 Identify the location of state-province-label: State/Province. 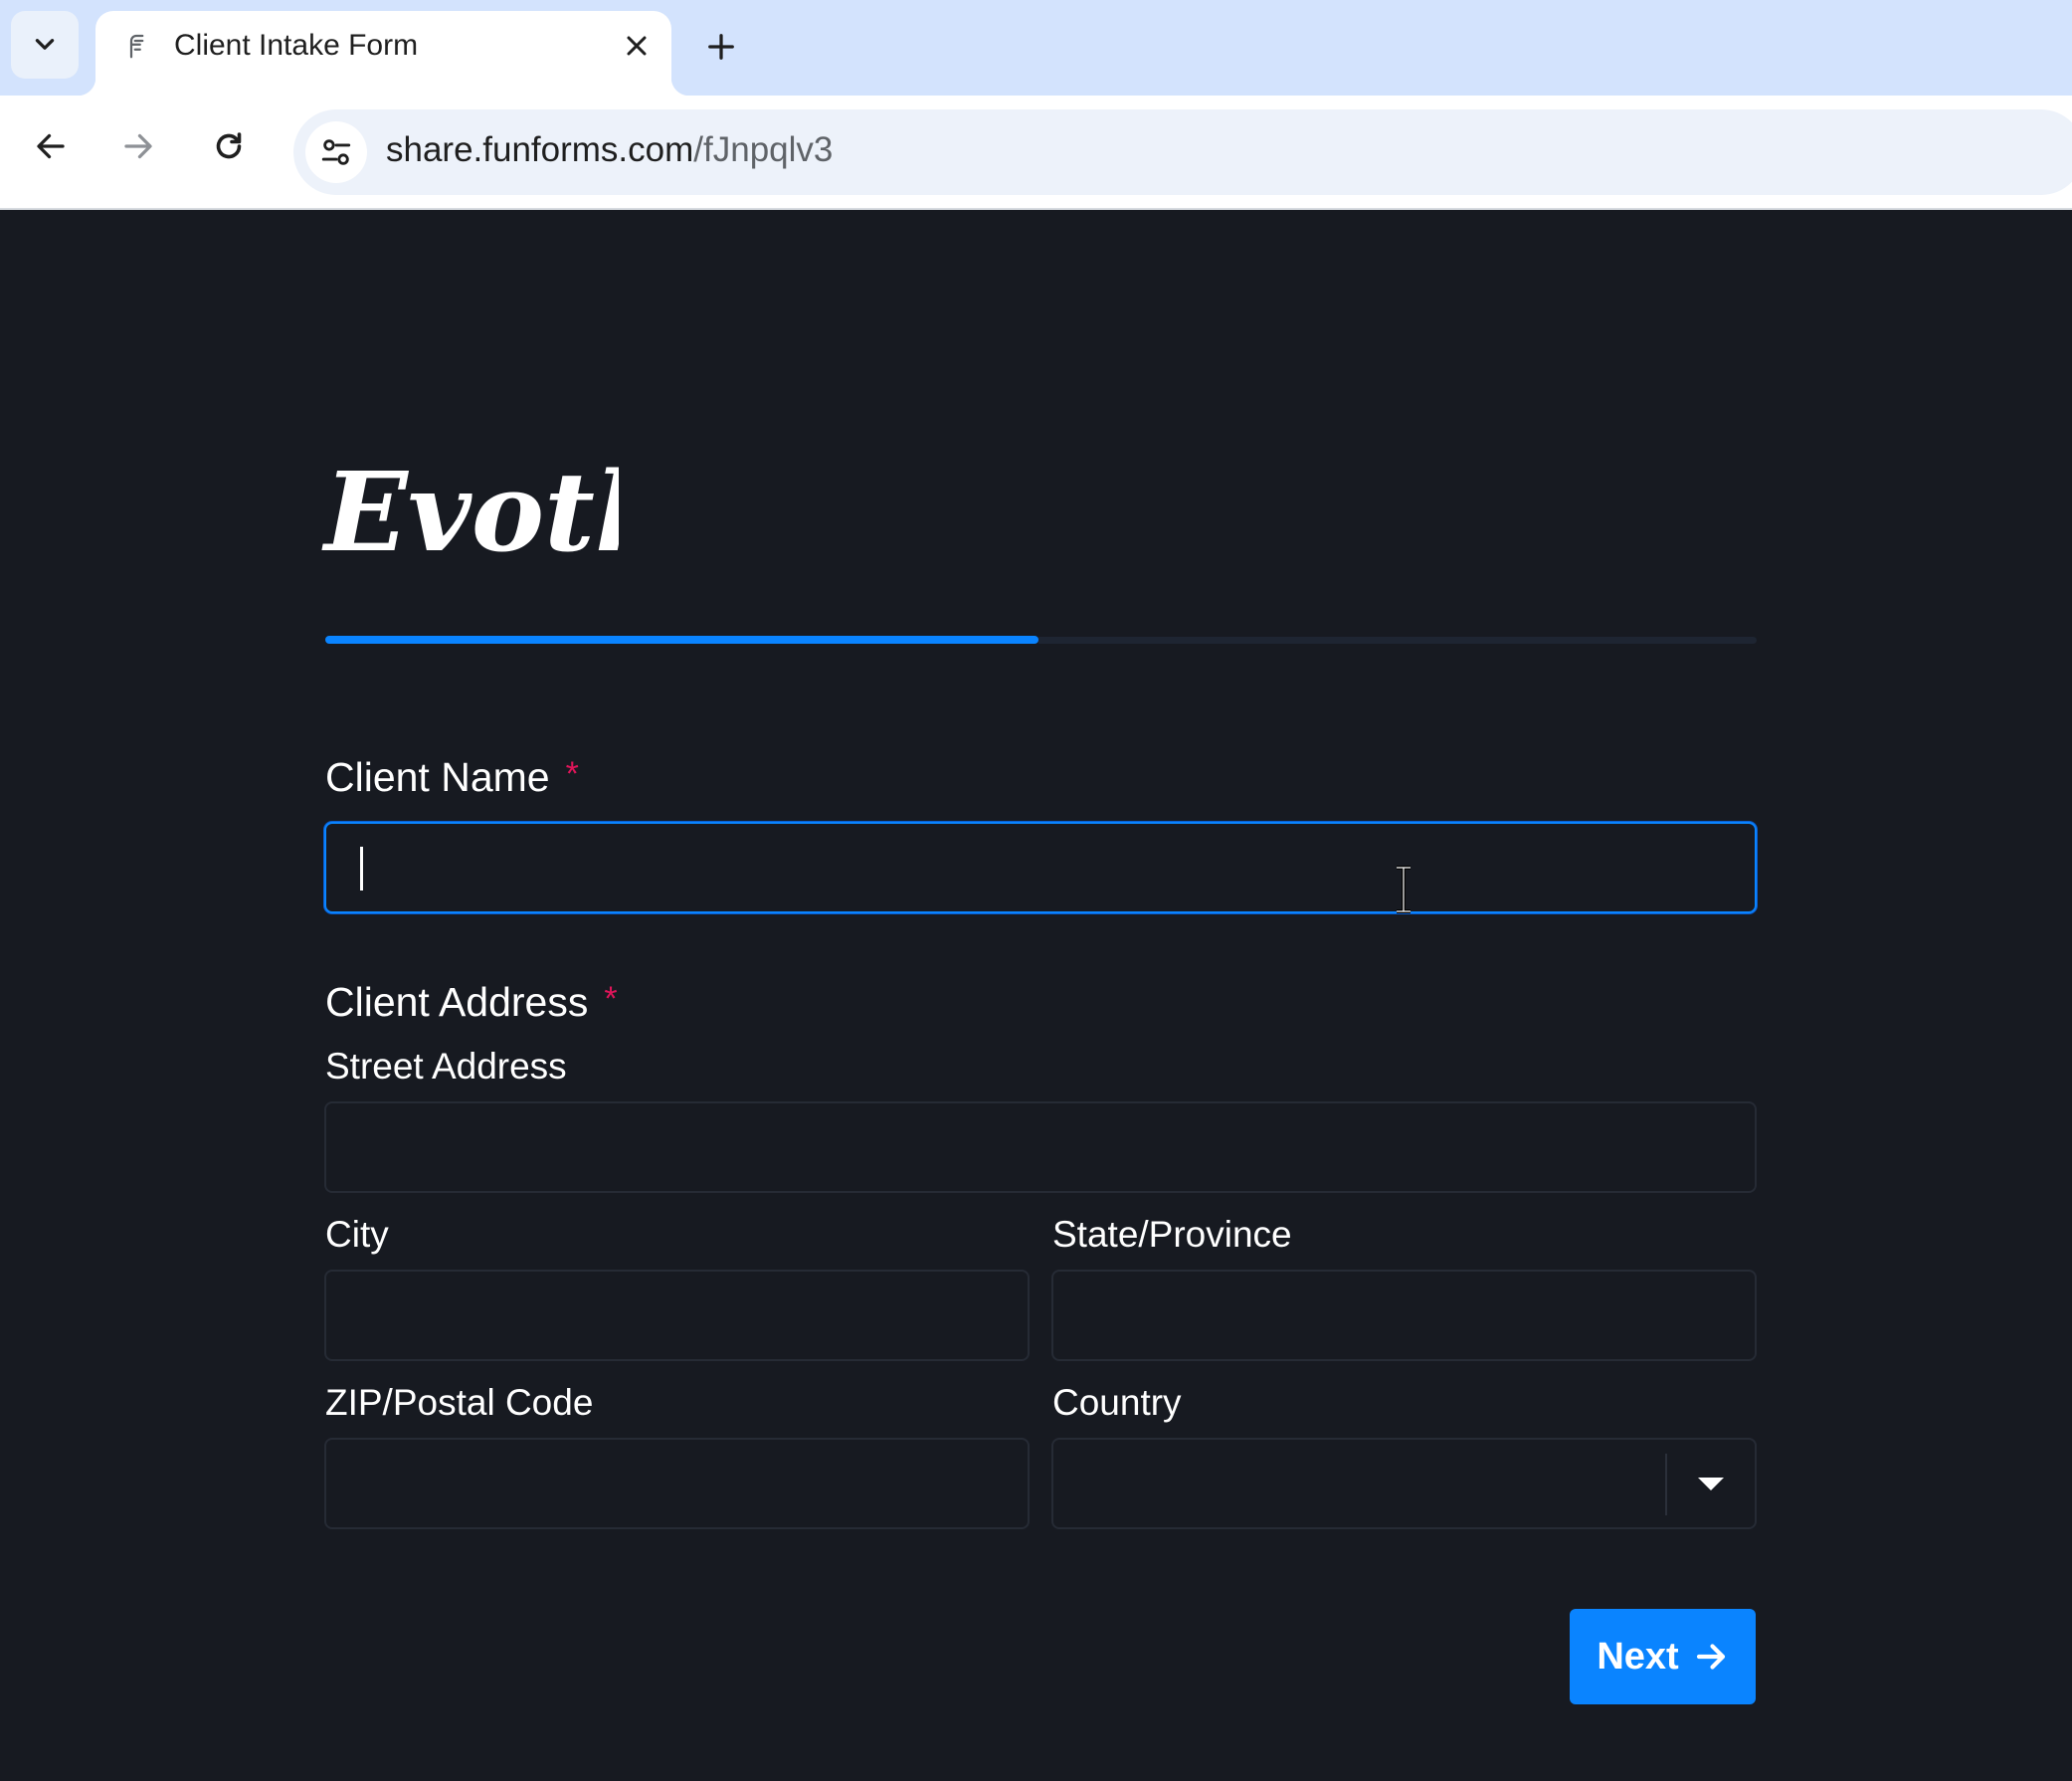
(1172, 1234).